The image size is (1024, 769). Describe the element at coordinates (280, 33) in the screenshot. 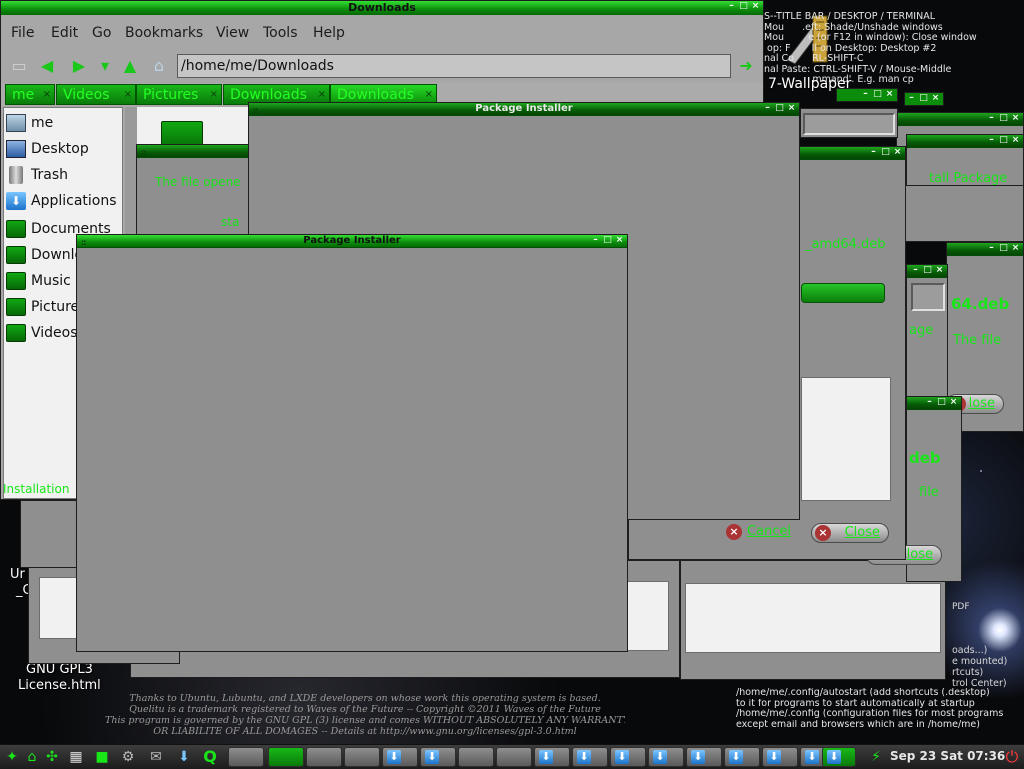

I see `menu-tools: Tools` at that location.